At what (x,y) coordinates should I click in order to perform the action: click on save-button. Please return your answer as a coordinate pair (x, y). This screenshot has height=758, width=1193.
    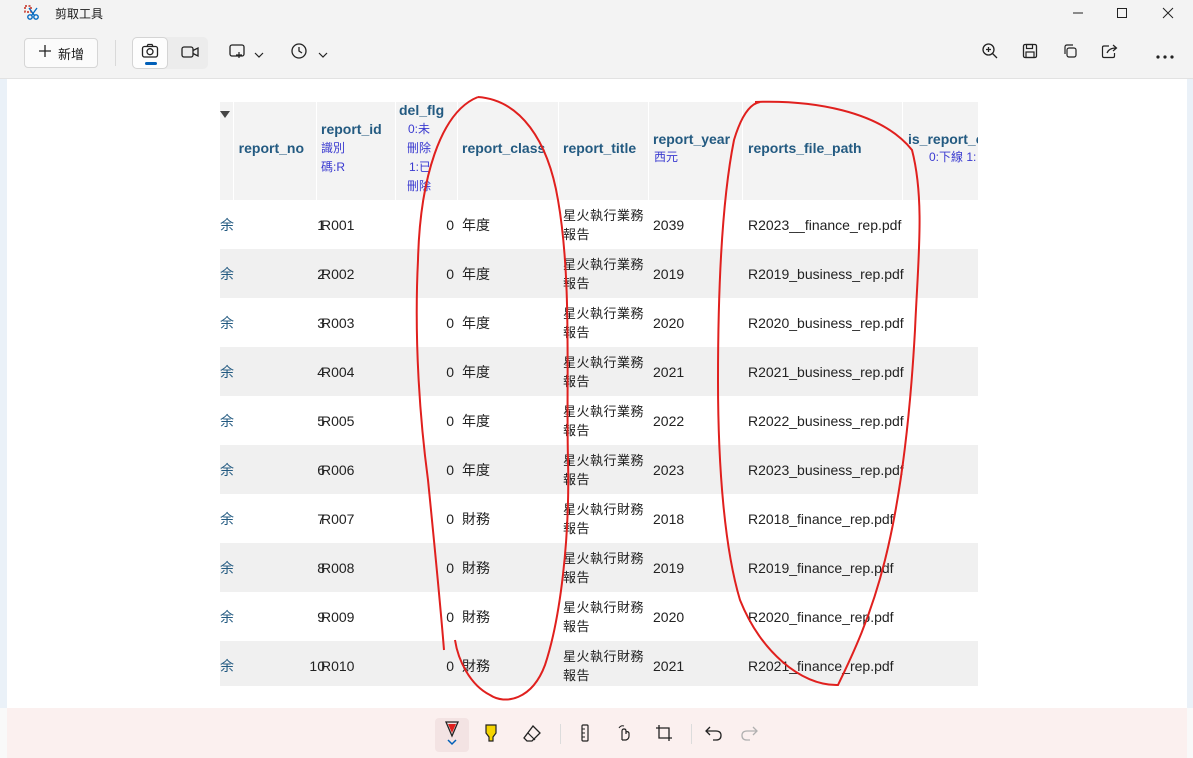
    Looking at the image, I should click on (1030, 53).